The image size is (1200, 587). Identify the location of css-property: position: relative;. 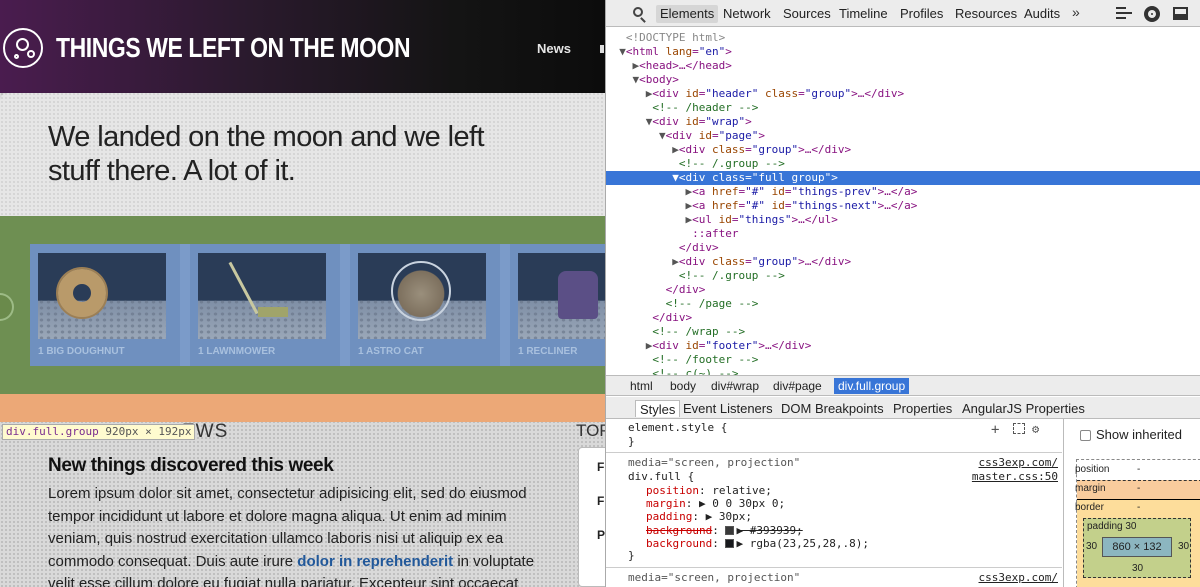
(834, 491).